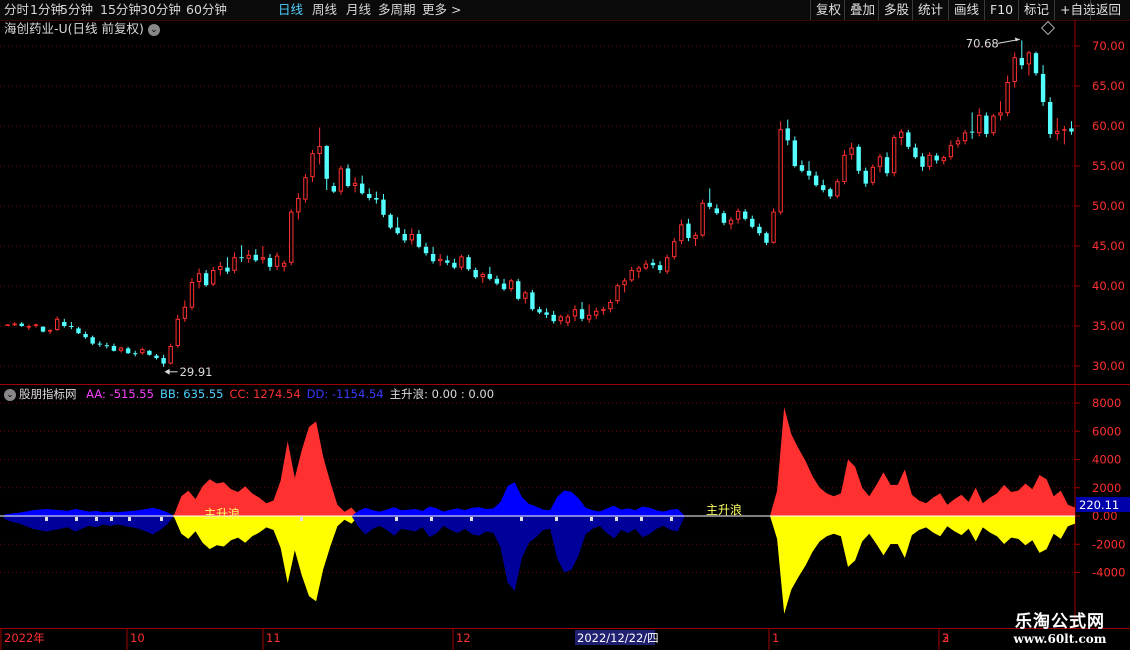  What do you see at coordinates (345, 394) in the screenshot?
I see `indicator-value: DD: -1154.54` at bounding box center [345, 394].